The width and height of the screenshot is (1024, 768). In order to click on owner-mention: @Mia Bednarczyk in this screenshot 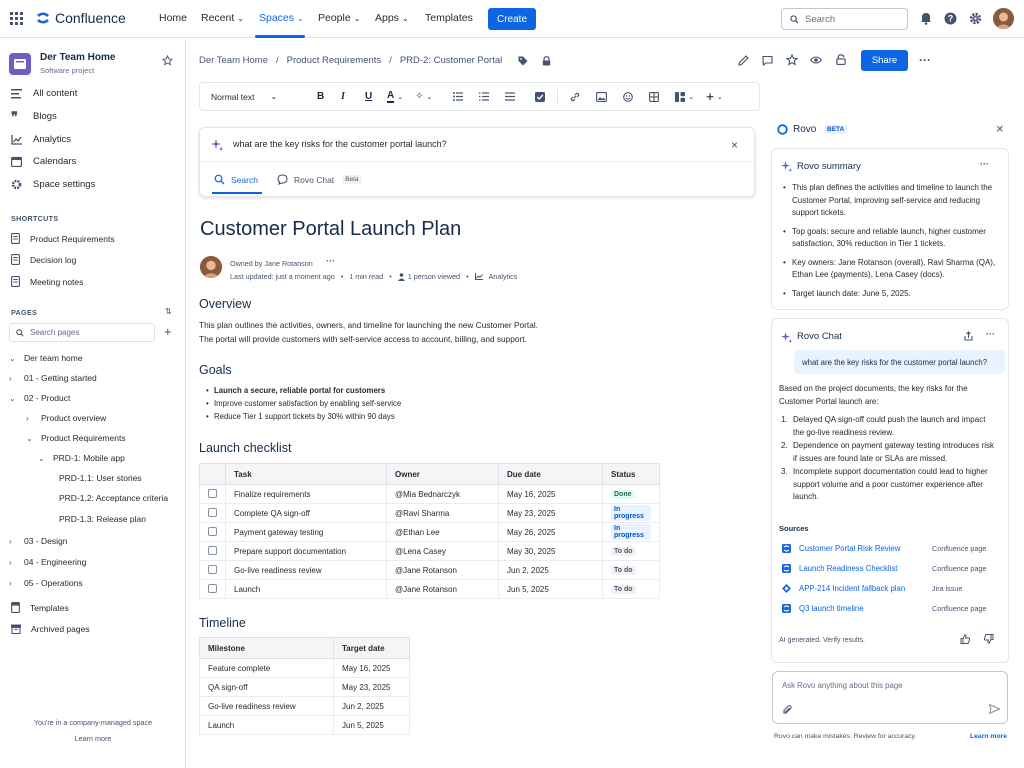, I will do `click(442, 494)`.